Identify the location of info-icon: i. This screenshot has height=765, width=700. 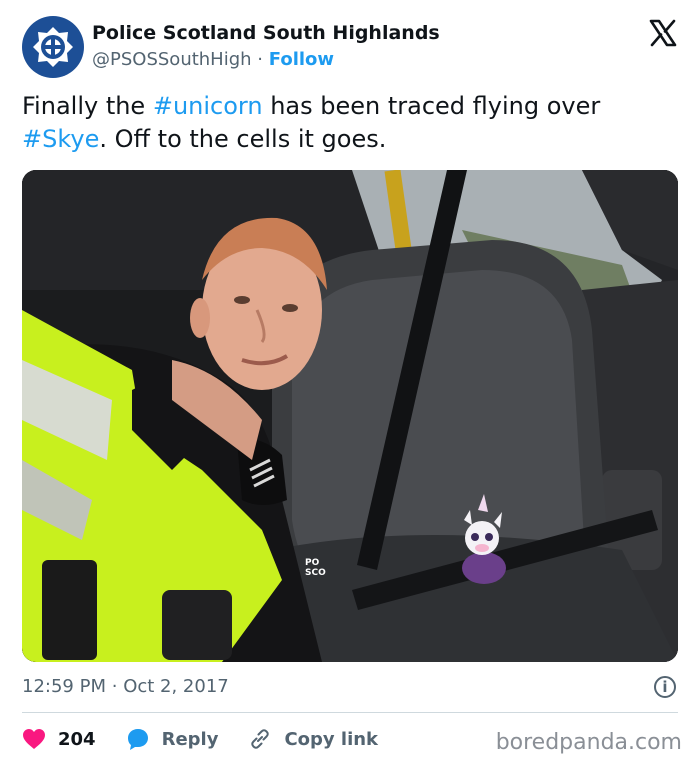
(665, 687).